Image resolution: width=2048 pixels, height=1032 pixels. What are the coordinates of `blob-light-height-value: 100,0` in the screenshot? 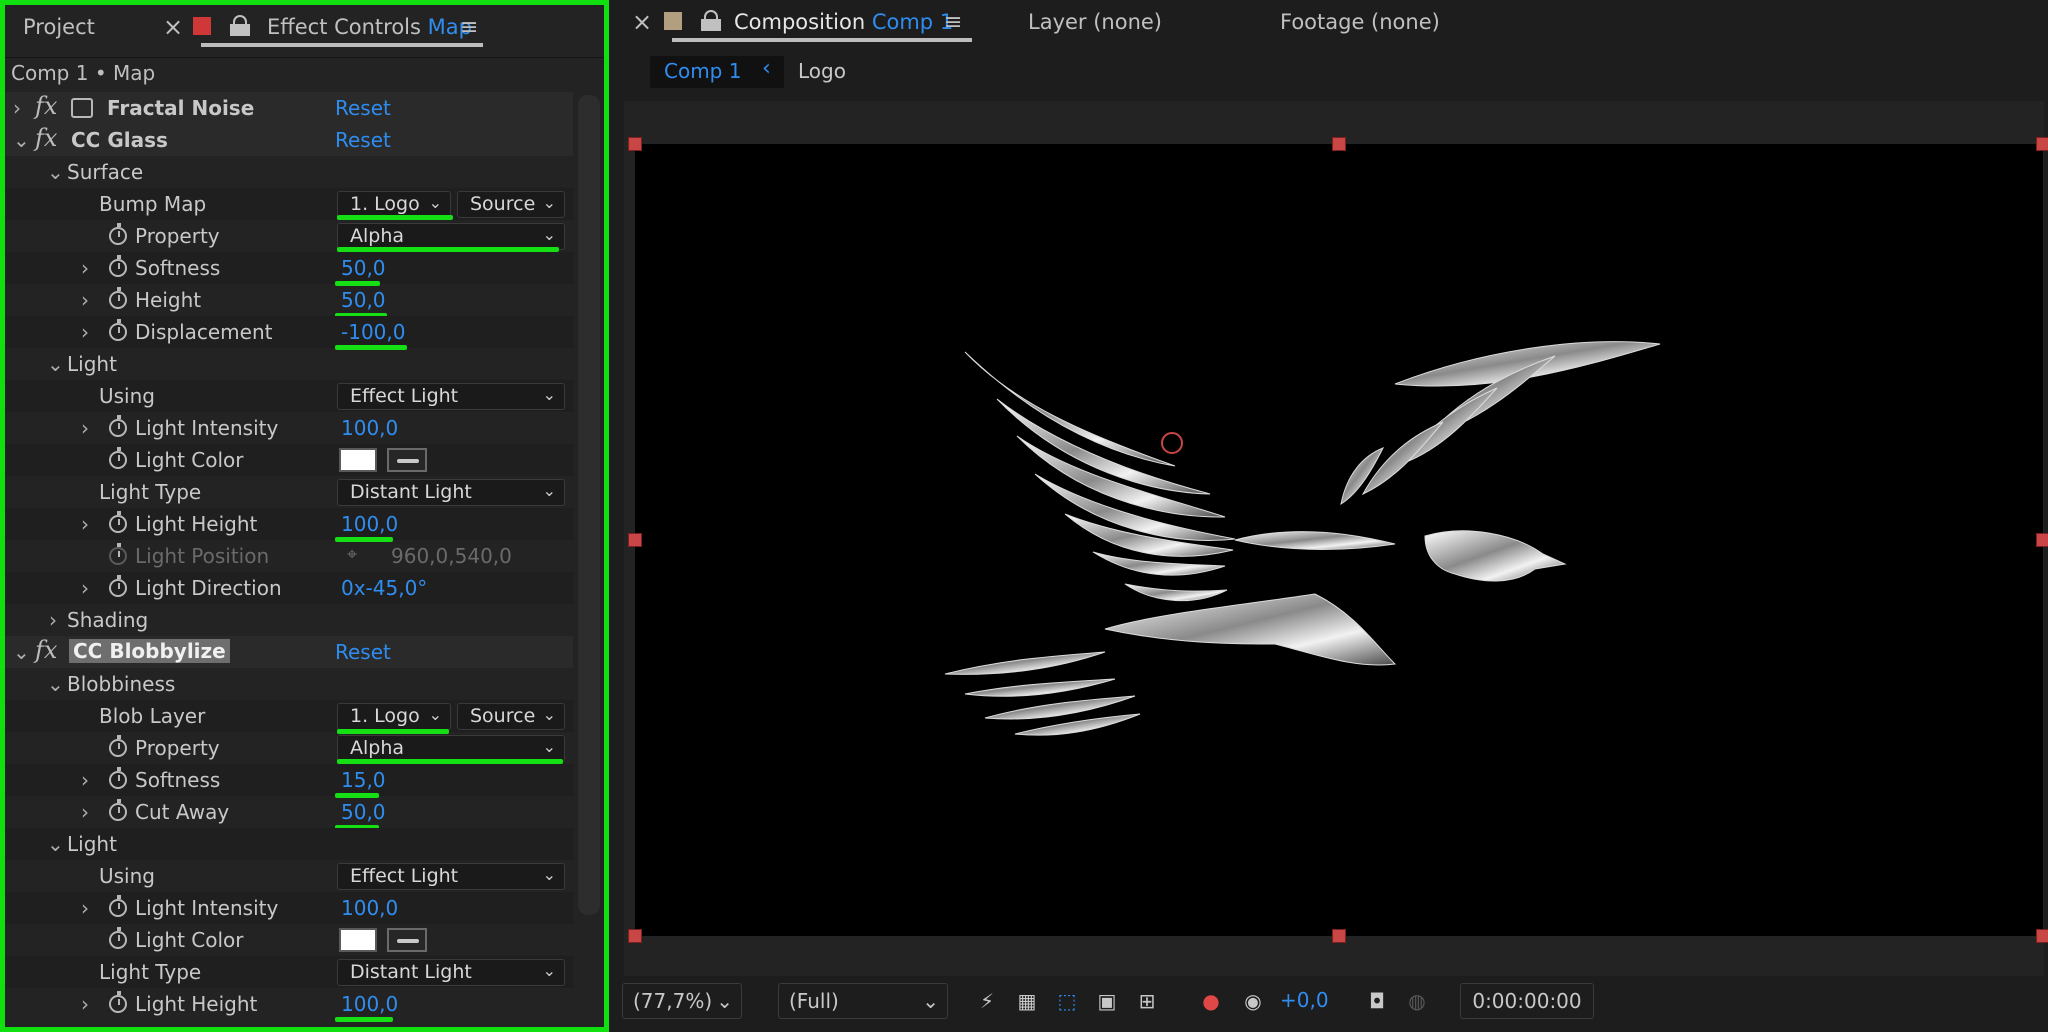 It's located at (369, 1004).